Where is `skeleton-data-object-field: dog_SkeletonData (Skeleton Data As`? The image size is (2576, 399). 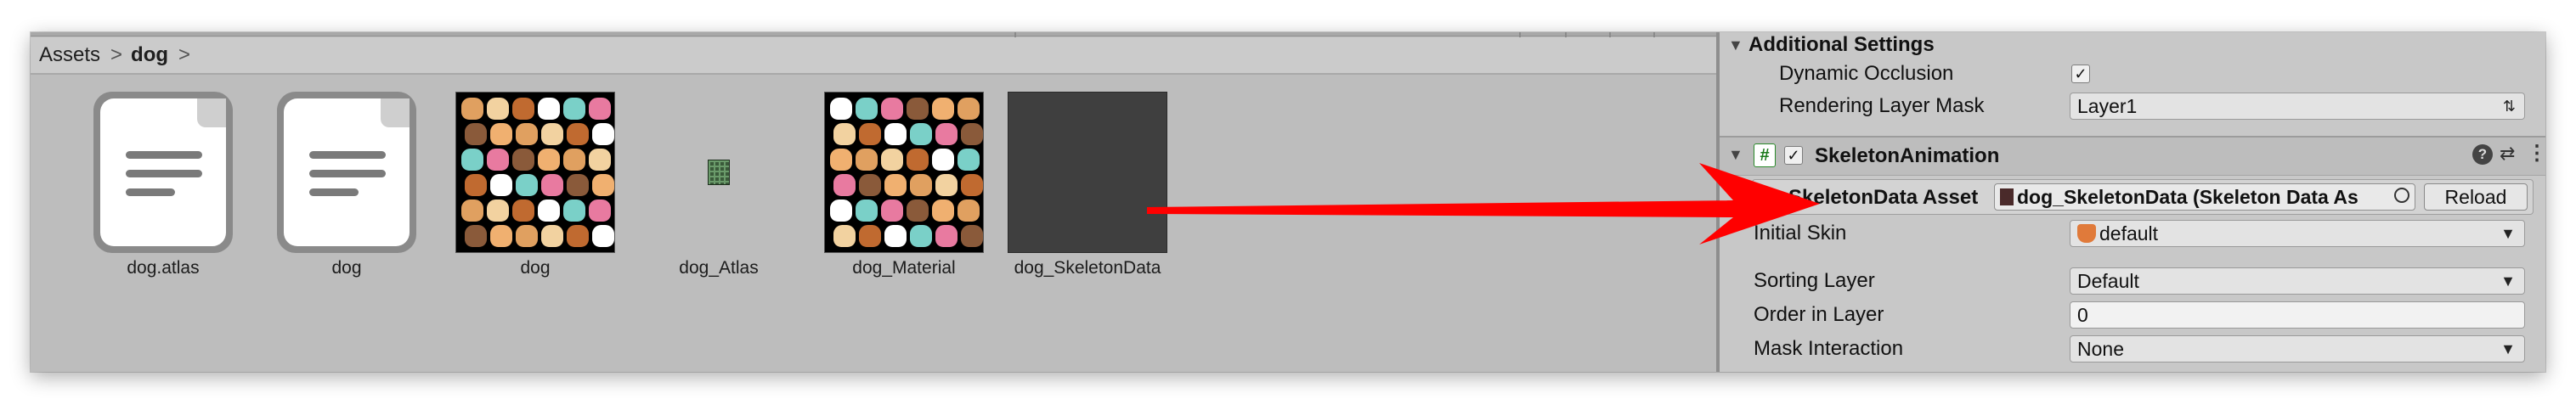 skeleton-data-object-field: dog_SkeletonData (Skeleton Data As is located at coordinates (2204, 197).